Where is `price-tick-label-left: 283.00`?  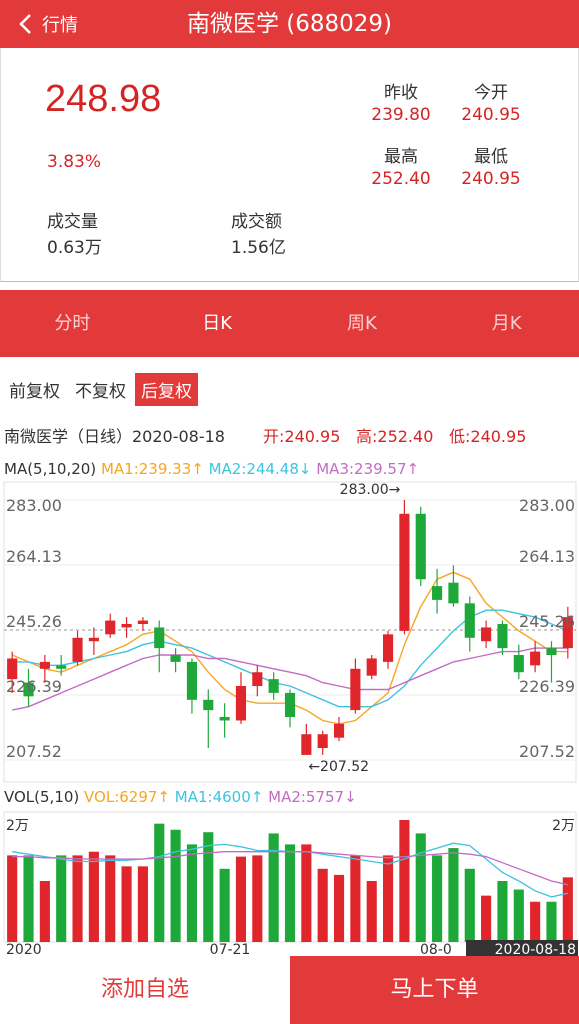
price-tick-label-left: 283.00 is located at coordinates (34, 505).